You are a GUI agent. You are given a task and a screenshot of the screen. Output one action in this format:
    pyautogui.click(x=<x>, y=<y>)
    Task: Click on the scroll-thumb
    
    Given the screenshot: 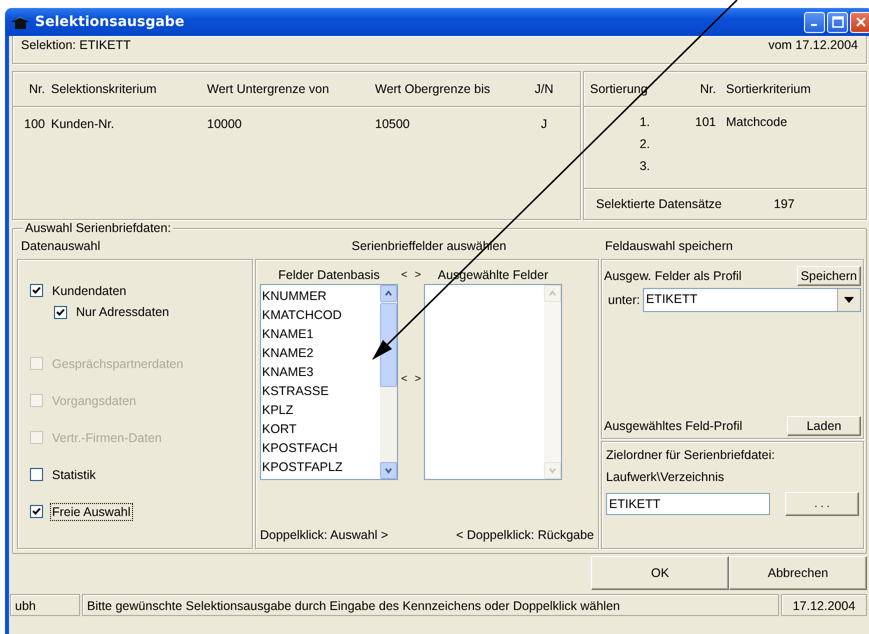 What is the action you would take?
    pyautogui.click(x=388, y=345)
    